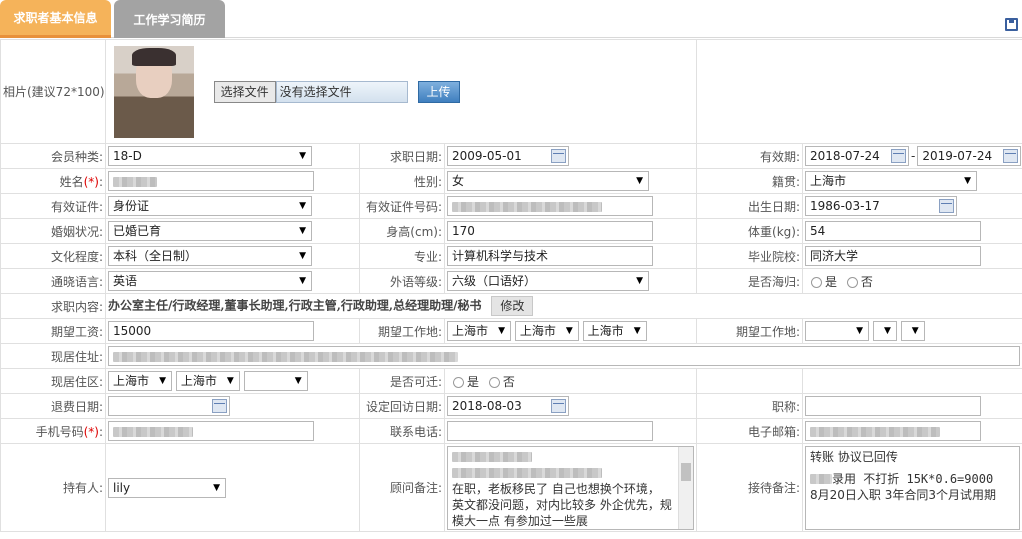 The height and width of the screenshot is (539, 1022). What do you see at coordinates (479, 331) in the screenshot?
I see `work-province-select: 上海市 ▼` at bounding box center [479, 331].